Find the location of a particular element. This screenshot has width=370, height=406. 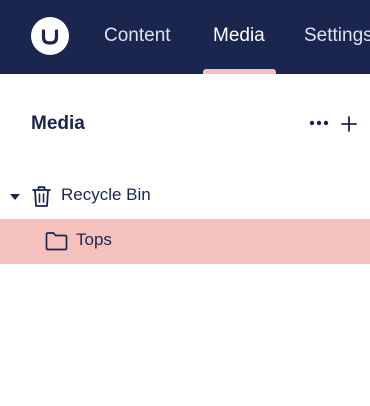

actions-button is located at coordinates (319, 123).